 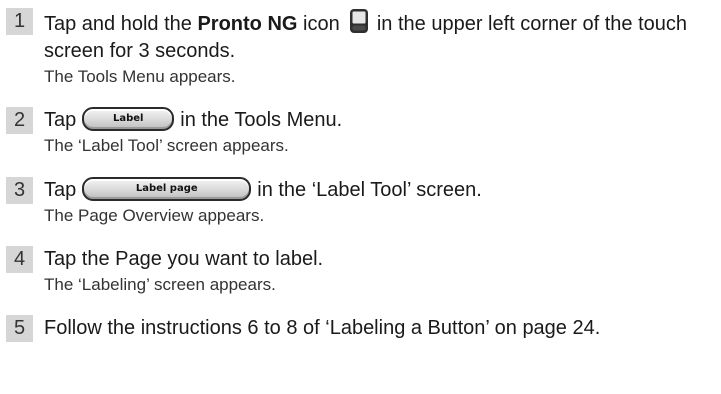 I want to click on step-text: in the ‘Label Tool’ screen., so click(x=369, y=190).